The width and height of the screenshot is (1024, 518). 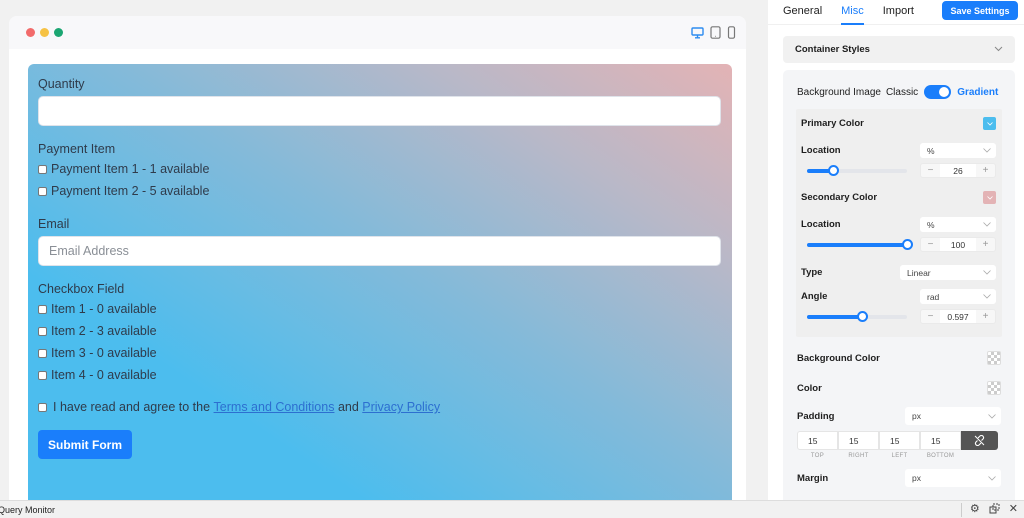 I want to click on desktop-icon, so click(x=697, y=32).